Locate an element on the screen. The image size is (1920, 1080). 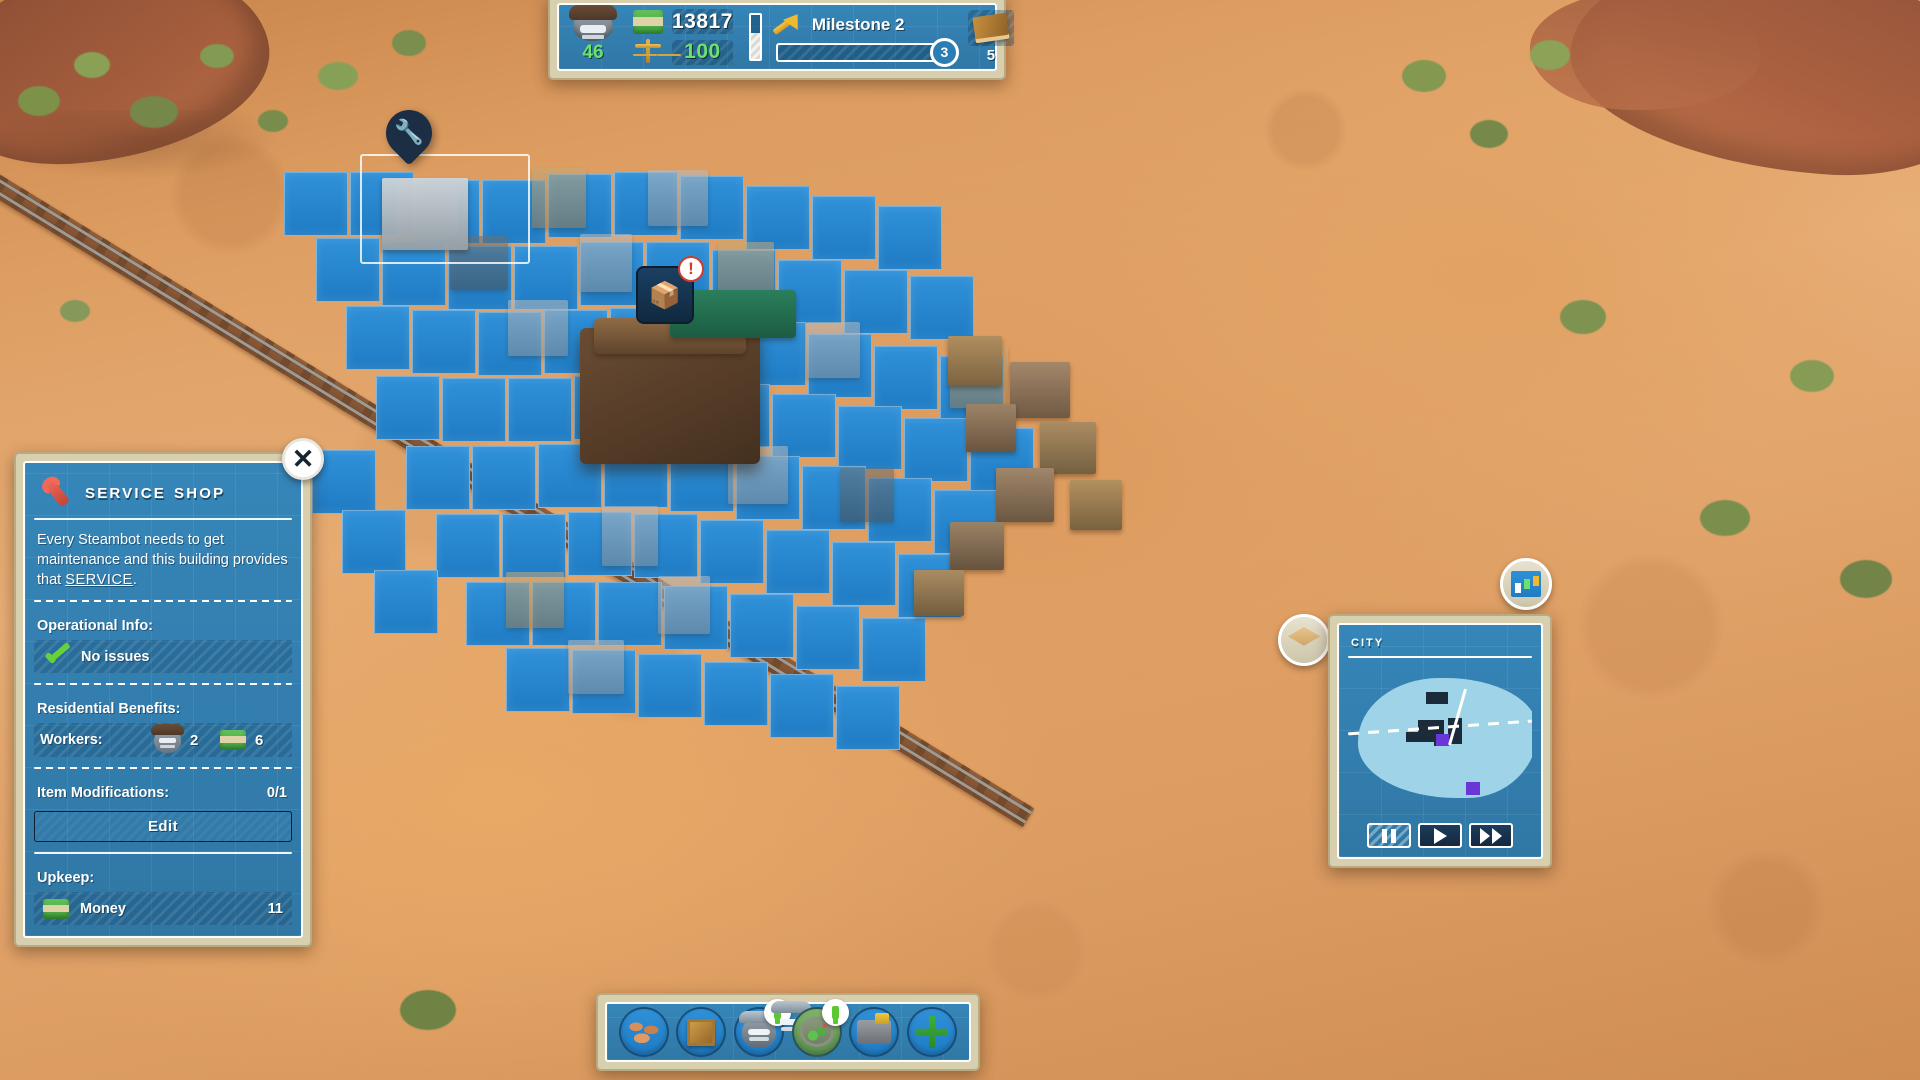
toolbar-item-steambot is located at coordinates (773, 1028).